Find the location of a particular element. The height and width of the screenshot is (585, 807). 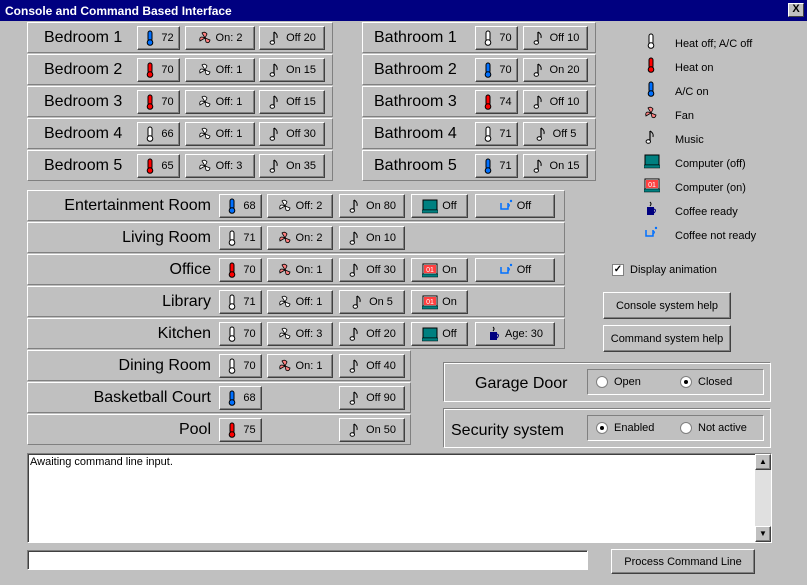

room-label: Bedroom 3 is located at coordinates (83, 101).